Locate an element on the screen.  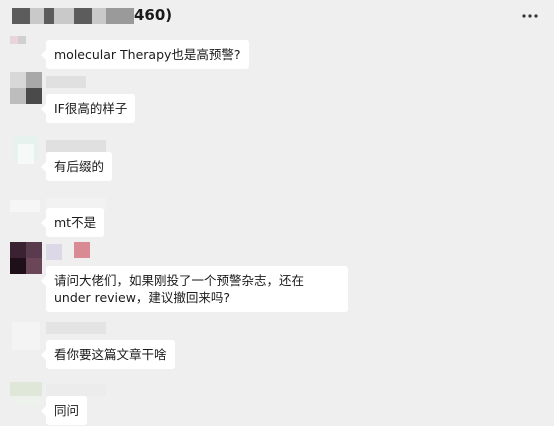
message-bubble: 看你要这篇文章干啥 is located at coordinates (108, 354).